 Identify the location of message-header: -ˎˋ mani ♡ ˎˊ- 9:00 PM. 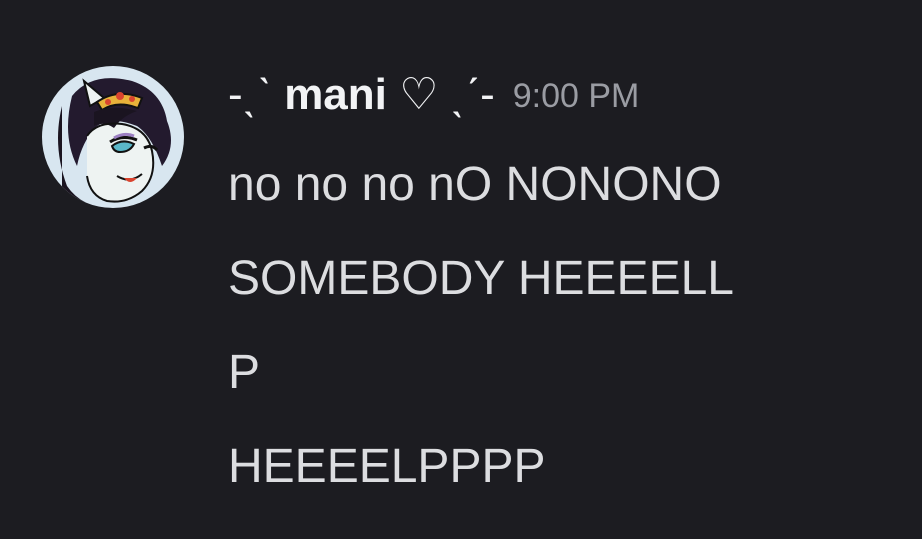
(433, 94).